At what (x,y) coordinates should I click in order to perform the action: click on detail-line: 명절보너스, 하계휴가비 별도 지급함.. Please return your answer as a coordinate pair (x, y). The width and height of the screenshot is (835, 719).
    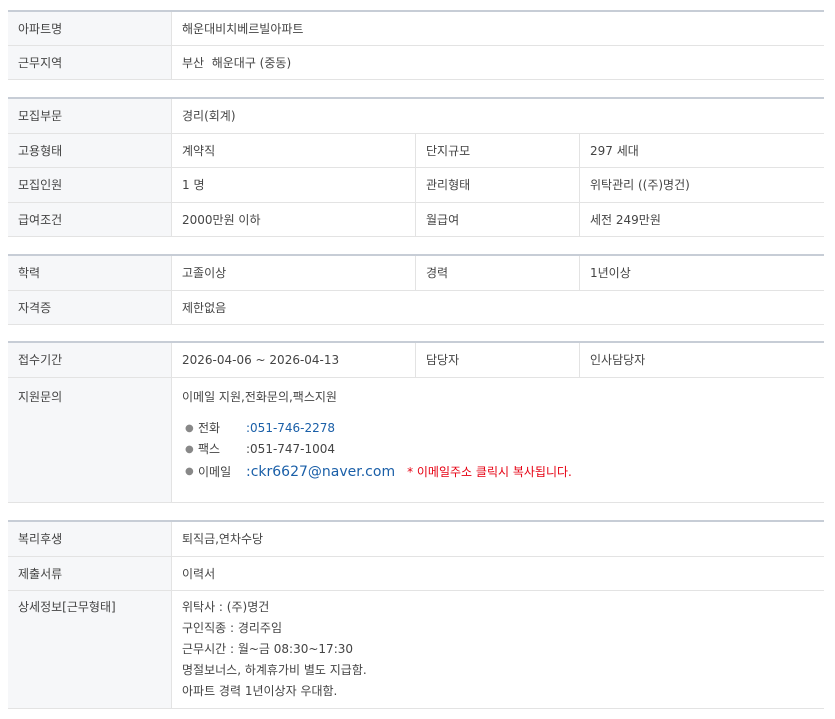
    Looking at the image, I should click on (274, 670).